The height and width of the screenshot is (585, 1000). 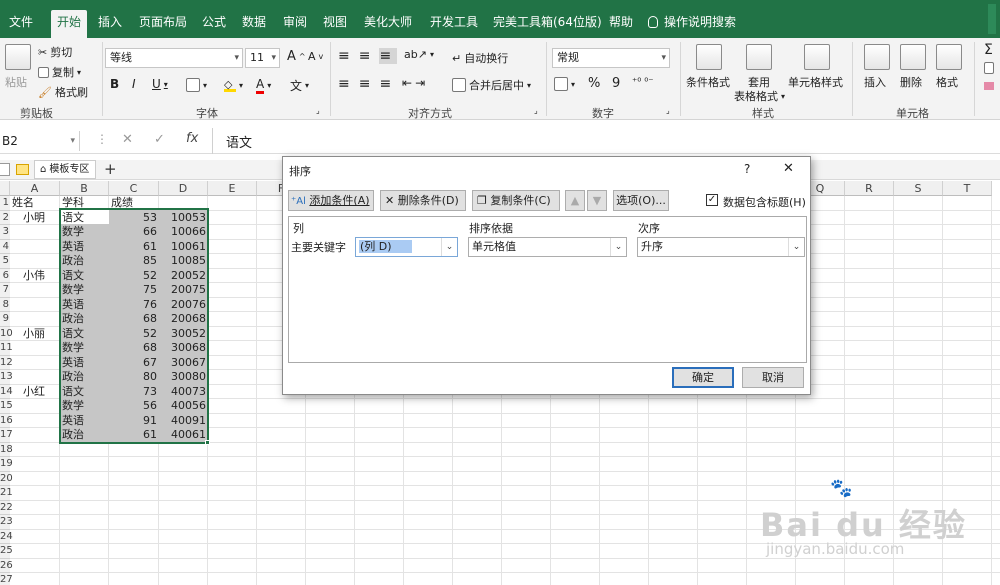 I want to click on decimal-buttons: ⁺⁰ ⁰⁻, so click(x=643, y=82).